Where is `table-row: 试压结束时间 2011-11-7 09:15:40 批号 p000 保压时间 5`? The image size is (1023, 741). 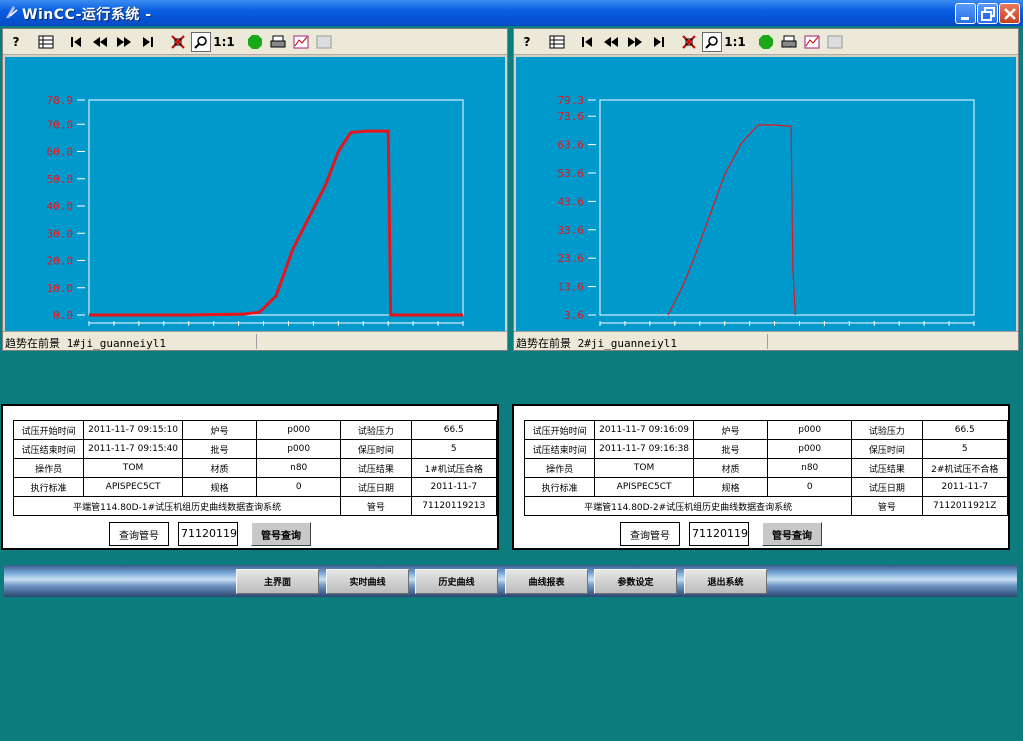
table-row: 试压结束时间 2011-11-7 09:15:40 批号 p000 保压时间 5 is located at coordinates (255, 449).